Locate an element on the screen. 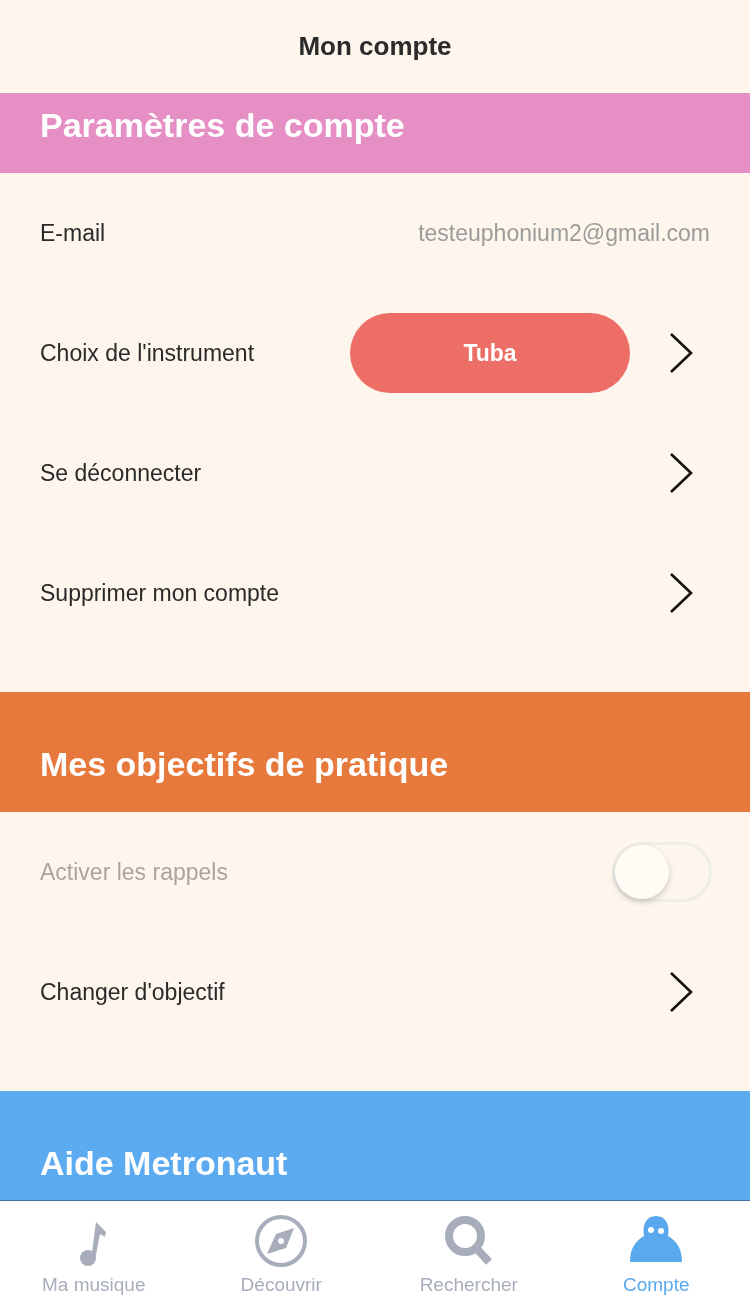  row-label: E-mail is located at coordinates (73, 233).